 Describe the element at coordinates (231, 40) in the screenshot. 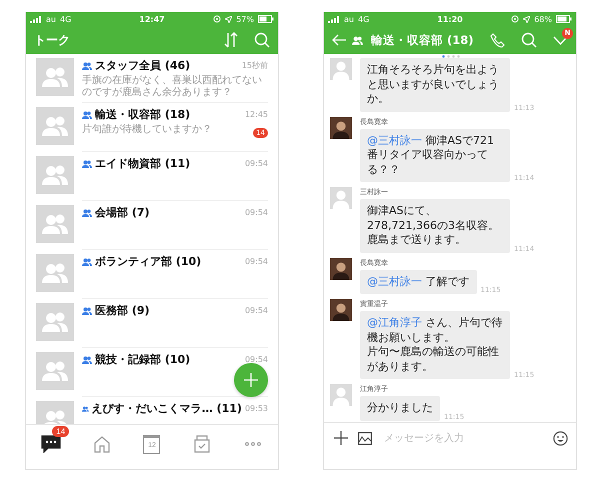

I see `sort-icon` at that location.